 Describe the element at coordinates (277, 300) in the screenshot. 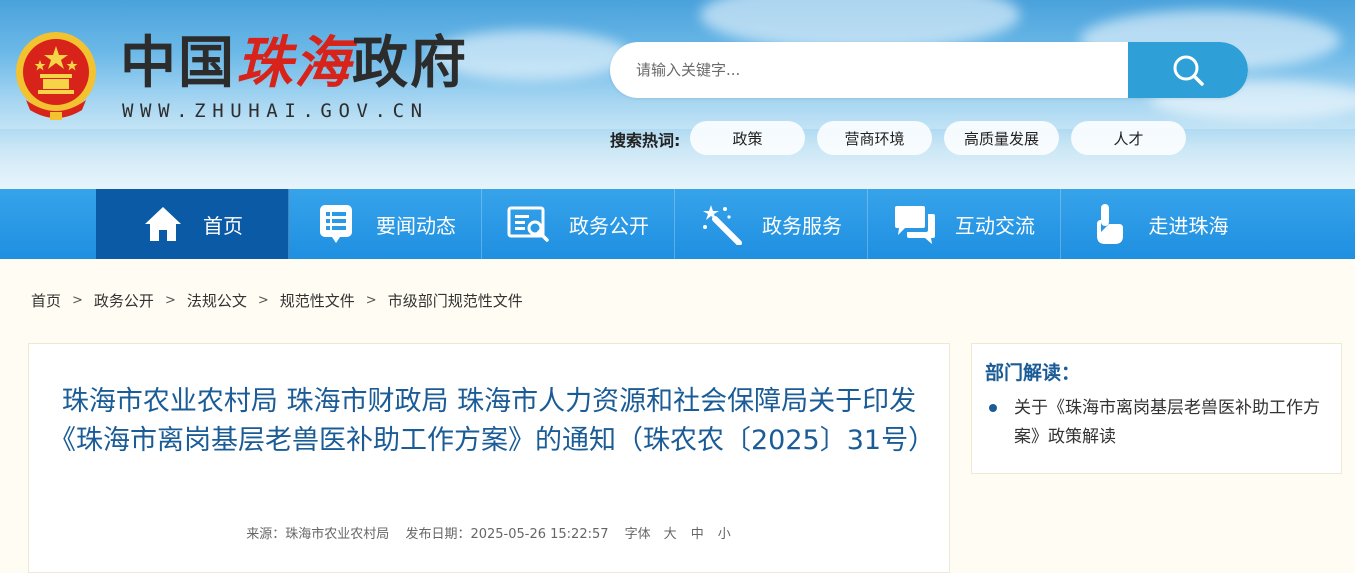

I see `breadcrumb: 首页 > 政务公开 > 法规公文 > 规范性文件 > 市级部门规范性文件` at that location.